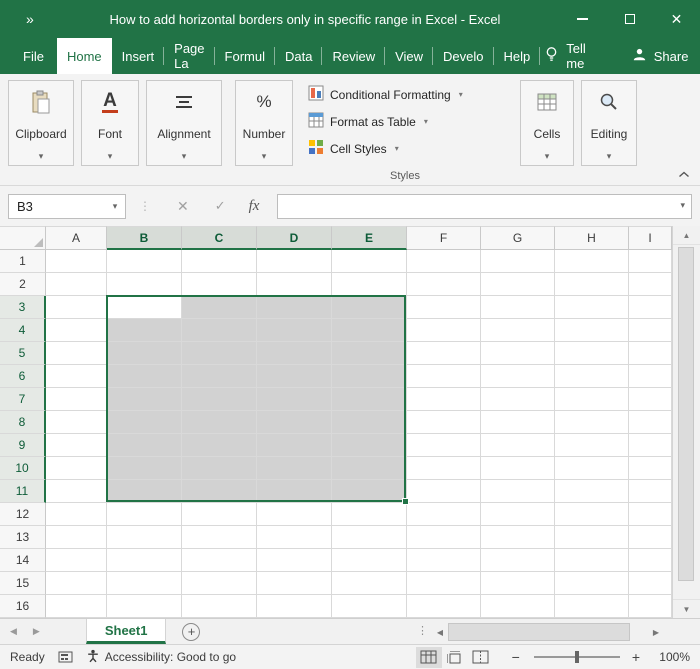 The image size is (700, 669). I want to click on tell-me-button: Tell me, so click(565, 56).